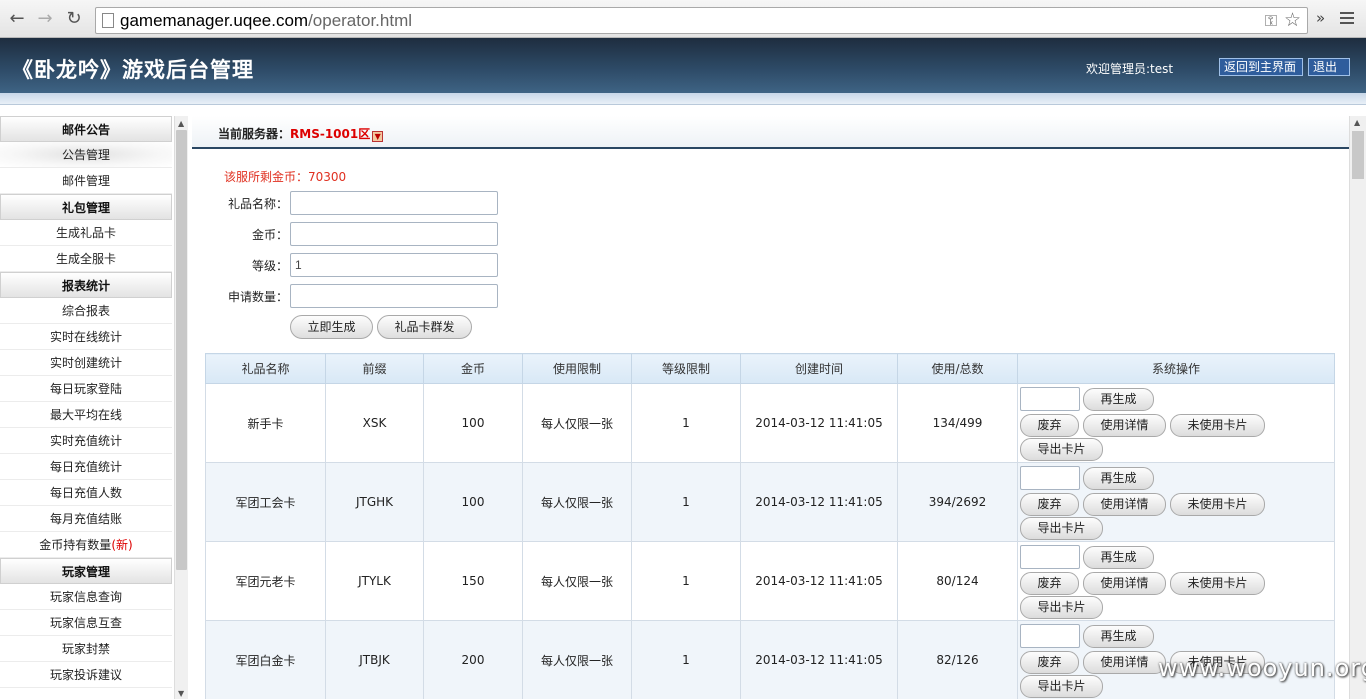  What do you see at coordinates (86, 467) in the screenshot?
I see `sidebar-item-daily-recharge: 每日充值统计` at bounding box center [86, 467].